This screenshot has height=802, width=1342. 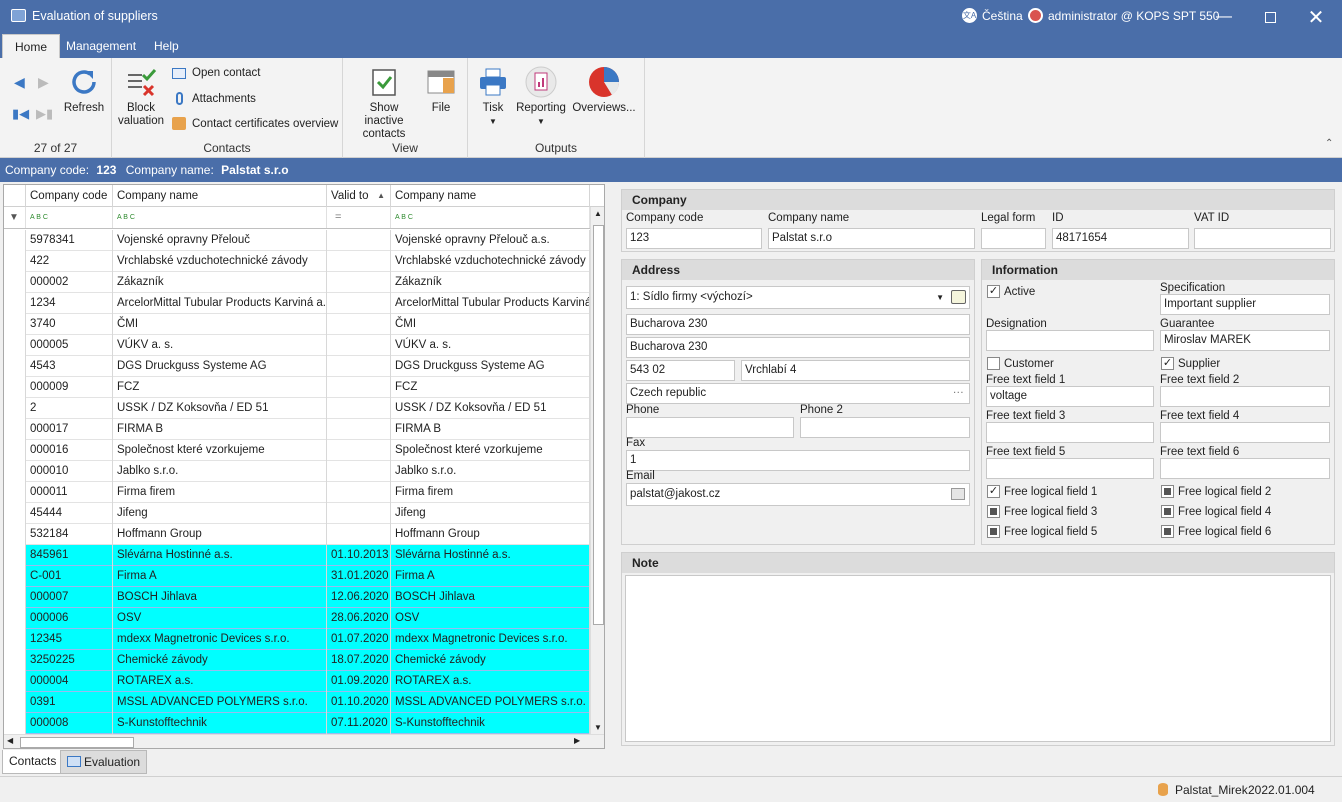 What do you see at coordinates (304, 741) in the screenshot?
I see `horizontal-scrollbar: ◀ ▶` at bounding box center [304, 741].